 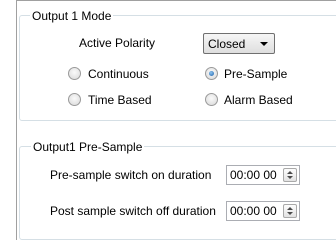 I want to click on active-polarity-value: Closed, so click(x=227, y=44).